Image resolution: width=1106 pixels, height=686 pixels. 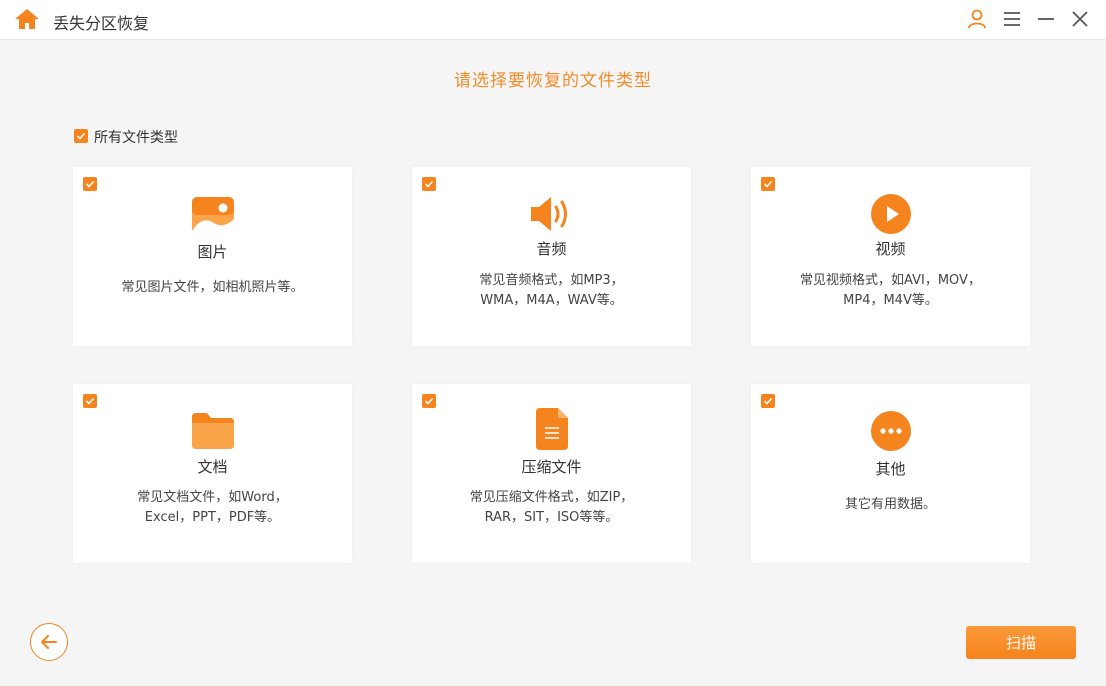 I want to click on archive-file-icon, so click(x=551, y=429).